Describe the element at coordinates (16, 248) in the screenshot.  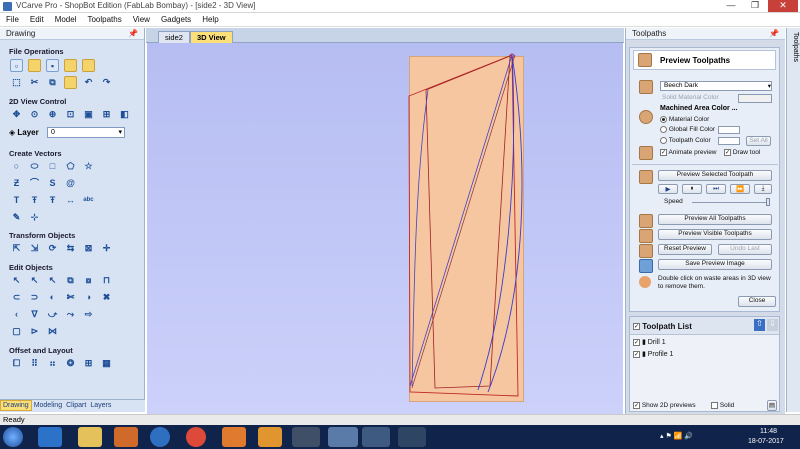
I see `move-icon: ⇱` at that location.